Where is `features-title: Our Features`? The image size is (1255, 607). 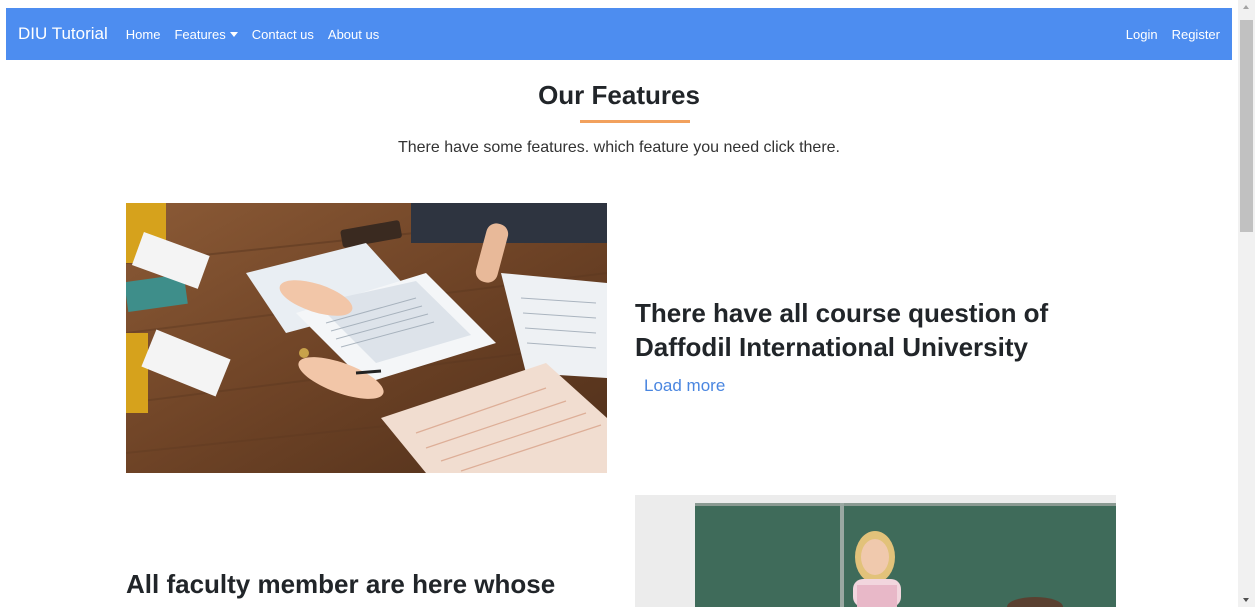
features-title: Our Features is located at coordinates (619, 95).